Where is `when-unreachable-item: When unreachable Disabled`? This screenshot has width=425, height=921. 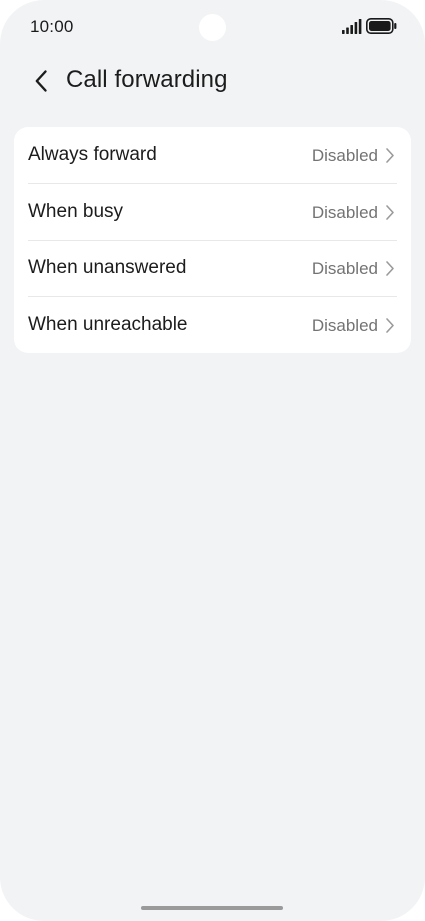 when-unreachable-item: When unreachable Disabled is located at coordinates (212, 325).